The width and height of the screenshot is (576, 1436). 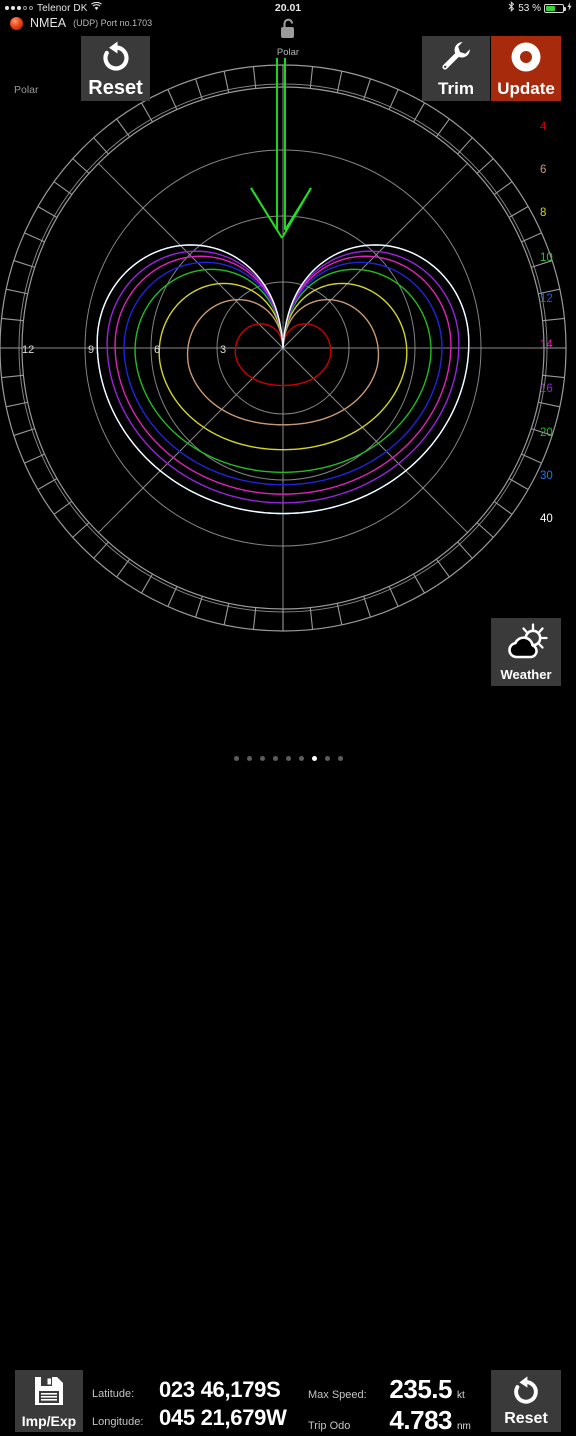 I want to click on longitude-label: Longitude:, so click(x=118, y=1422).